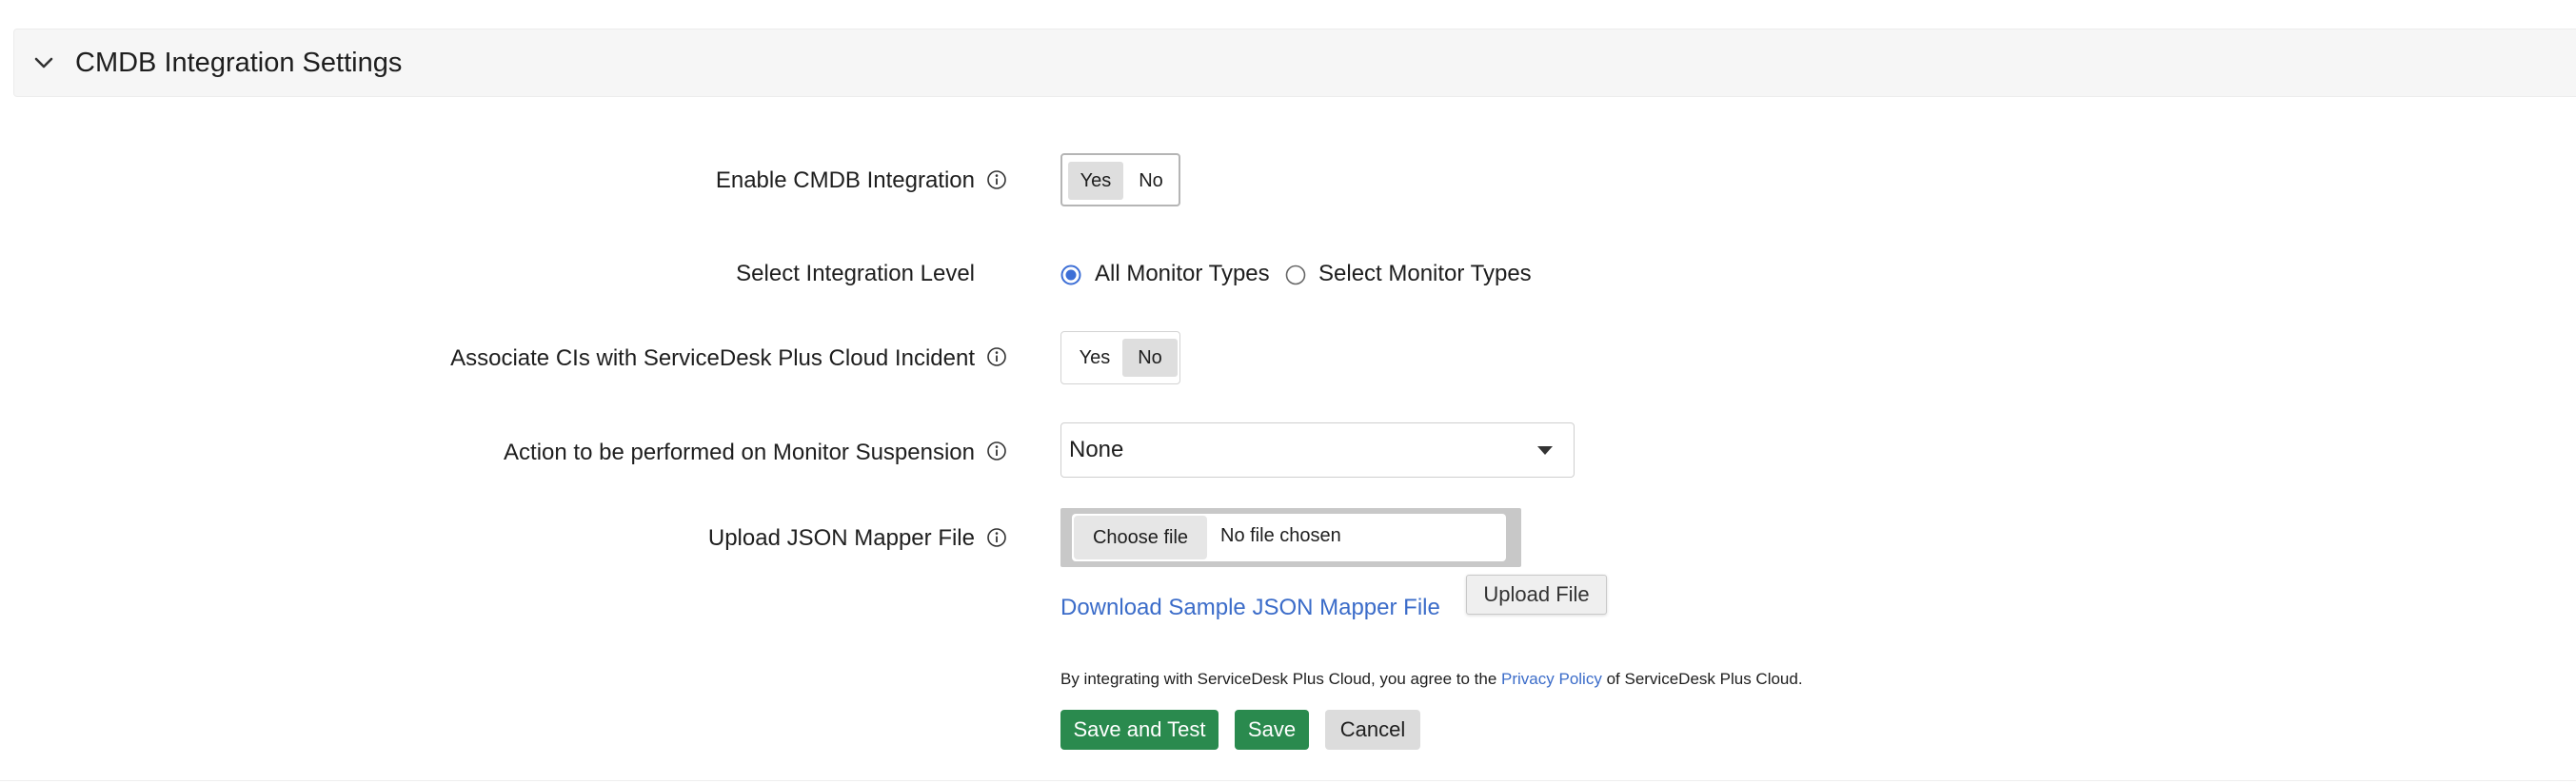 The height and width of the screenshot is (784, 2576). What do you see at coordinates (1096, 449) in the screenshot?
I see `suspension-action-value: None` at bounding box center [1096, 449].